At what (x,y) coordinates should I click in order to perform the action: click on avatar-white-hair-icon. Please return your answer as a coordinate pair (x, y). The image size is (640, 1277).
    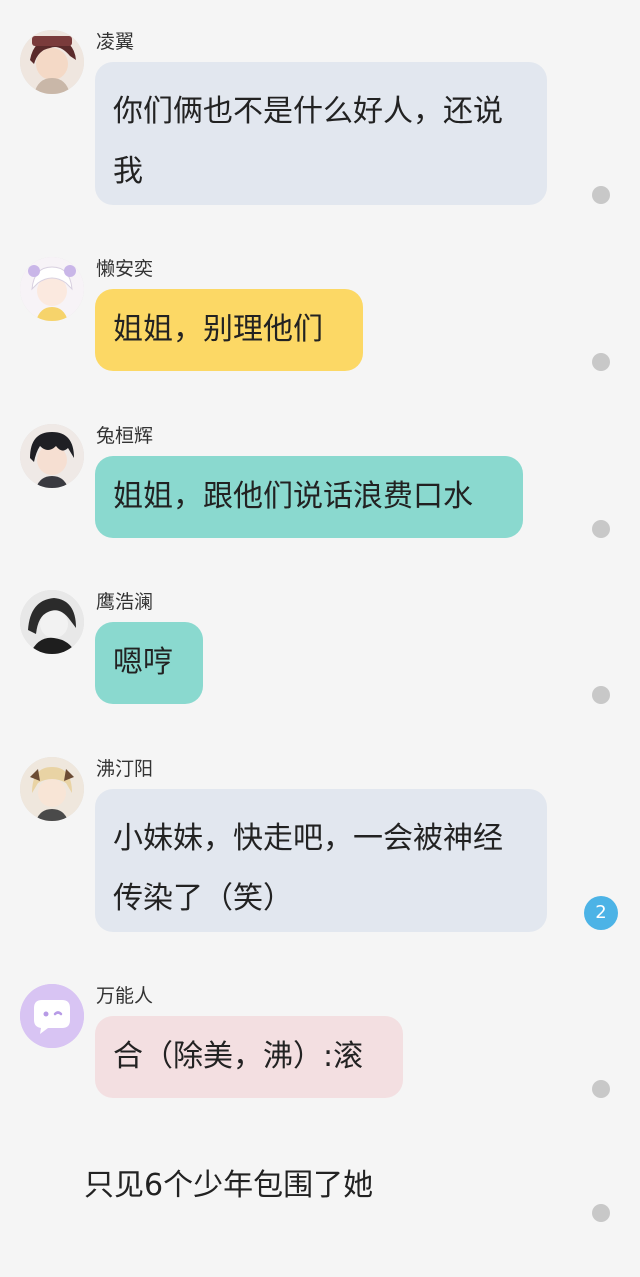
    Looking at the image, I should click on (52, 289).